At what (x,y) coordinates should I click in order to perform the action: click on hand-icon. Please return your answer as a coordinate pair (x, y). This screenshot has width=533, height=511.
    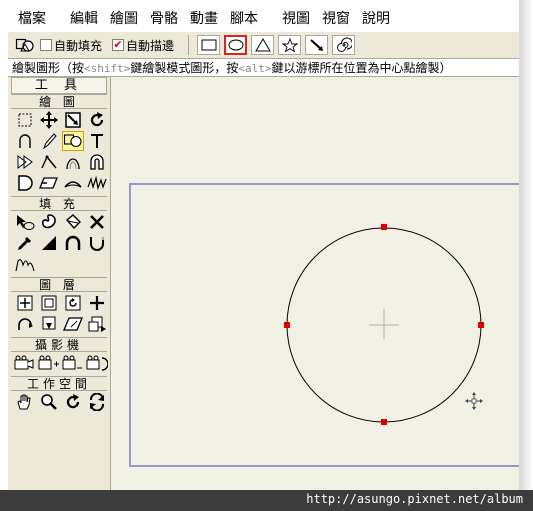
    Looking at the image, I should click on (25, 402).